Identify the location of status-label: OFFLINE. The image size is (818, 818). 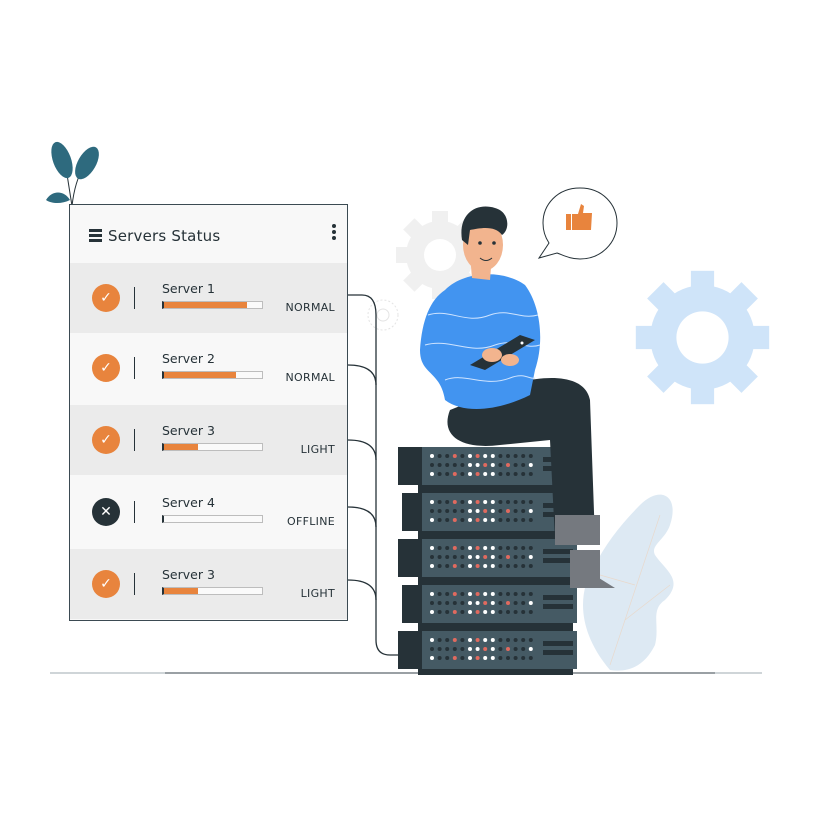
(311, 521).